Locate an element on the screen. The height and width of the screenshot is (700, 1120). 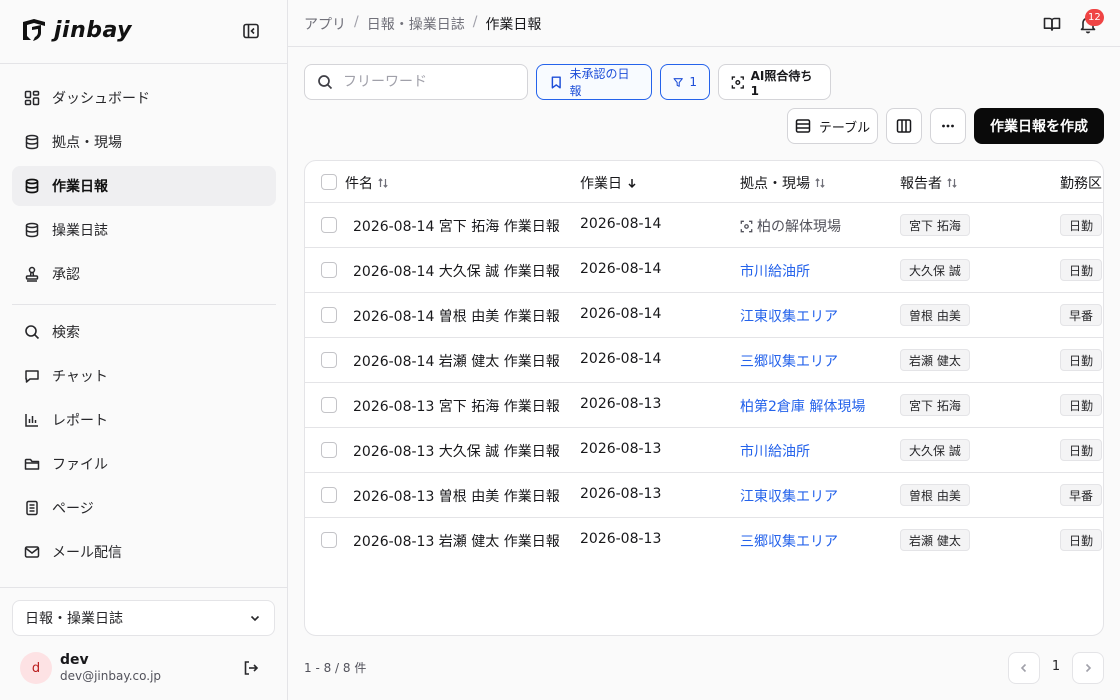
sidebar-item-search: 検索 is located at coordinates (144, 332).